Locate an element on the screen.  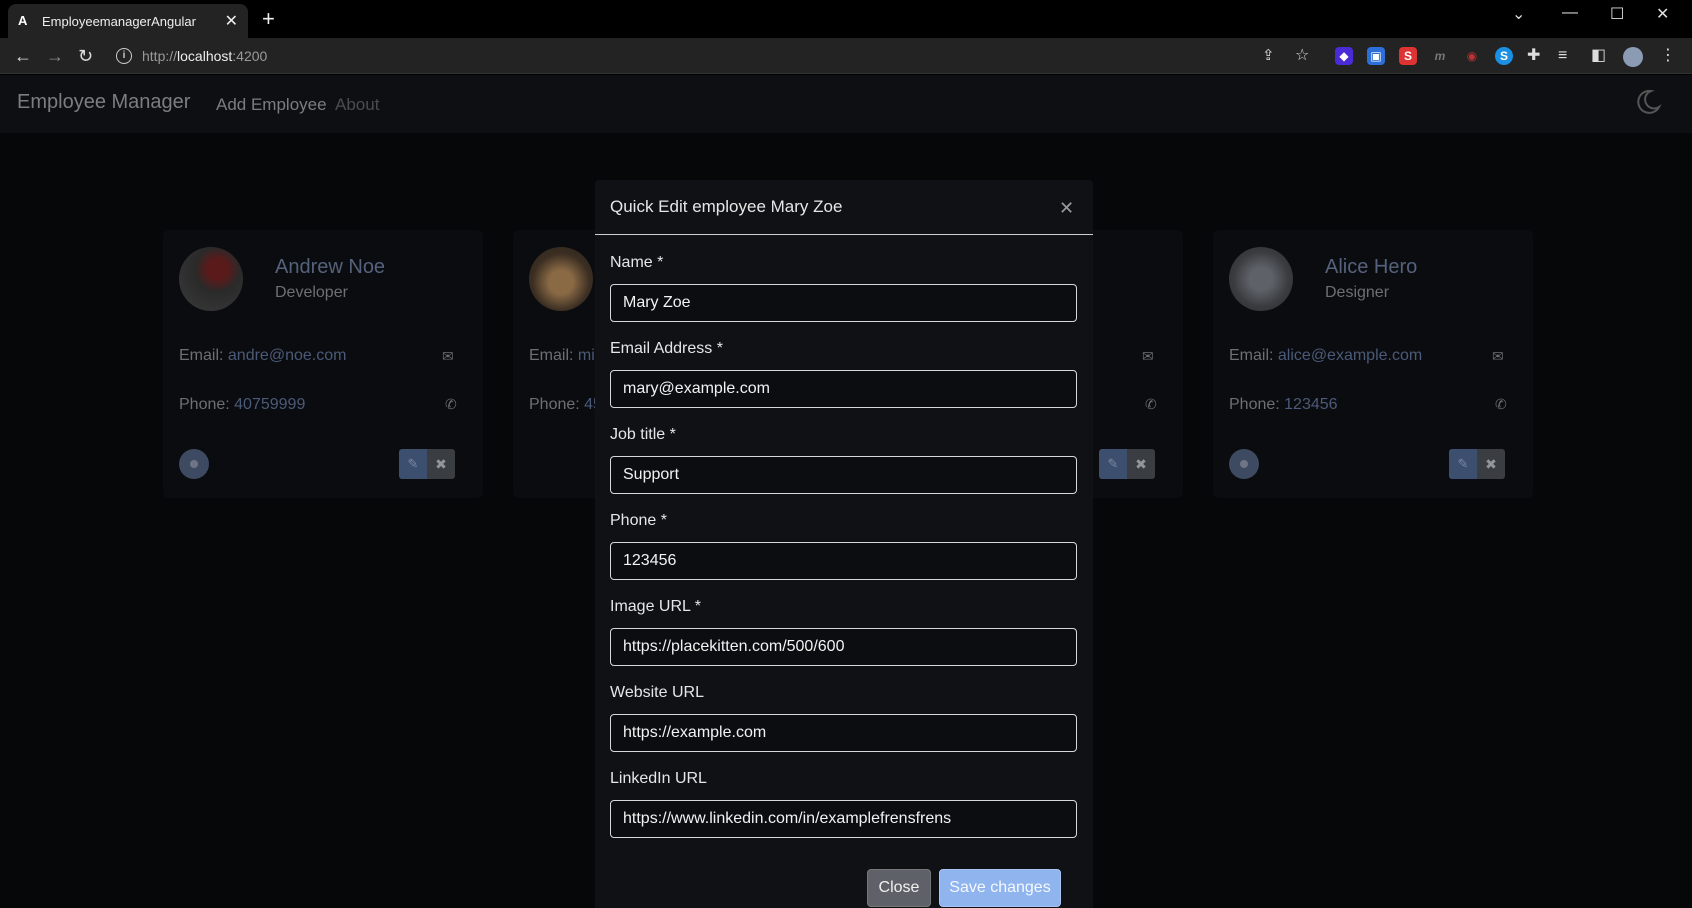
phone-row: Phone: 123456 is located at coordinates (1283, 405).